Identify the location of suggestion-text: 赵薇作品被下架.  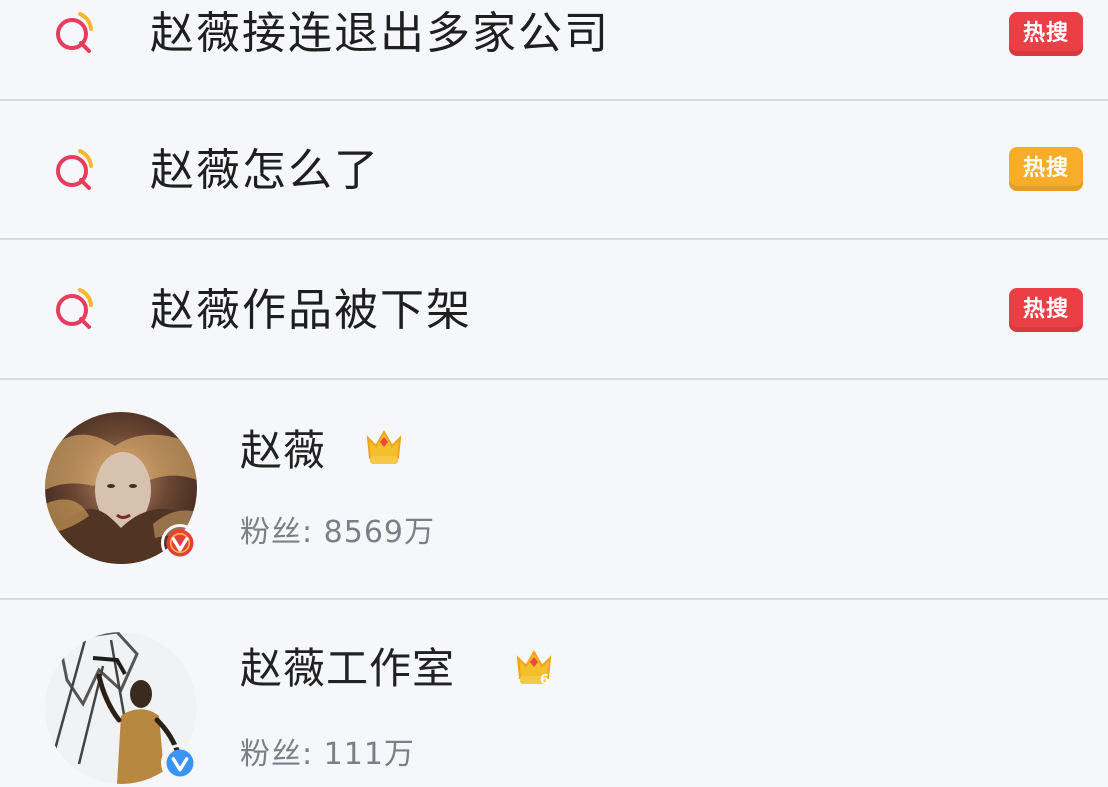
(311, 310).